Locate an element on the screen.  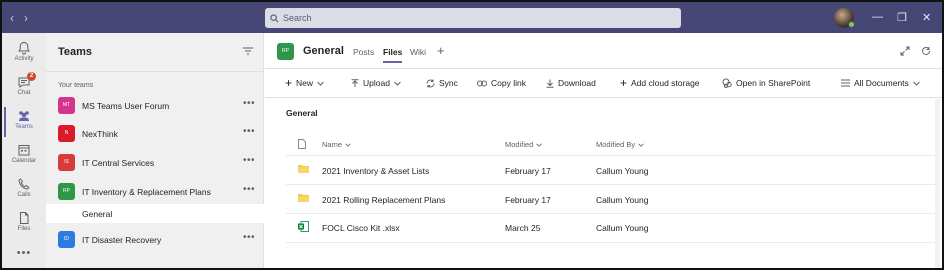
refresh-icon is located at coordinates (926, 51).